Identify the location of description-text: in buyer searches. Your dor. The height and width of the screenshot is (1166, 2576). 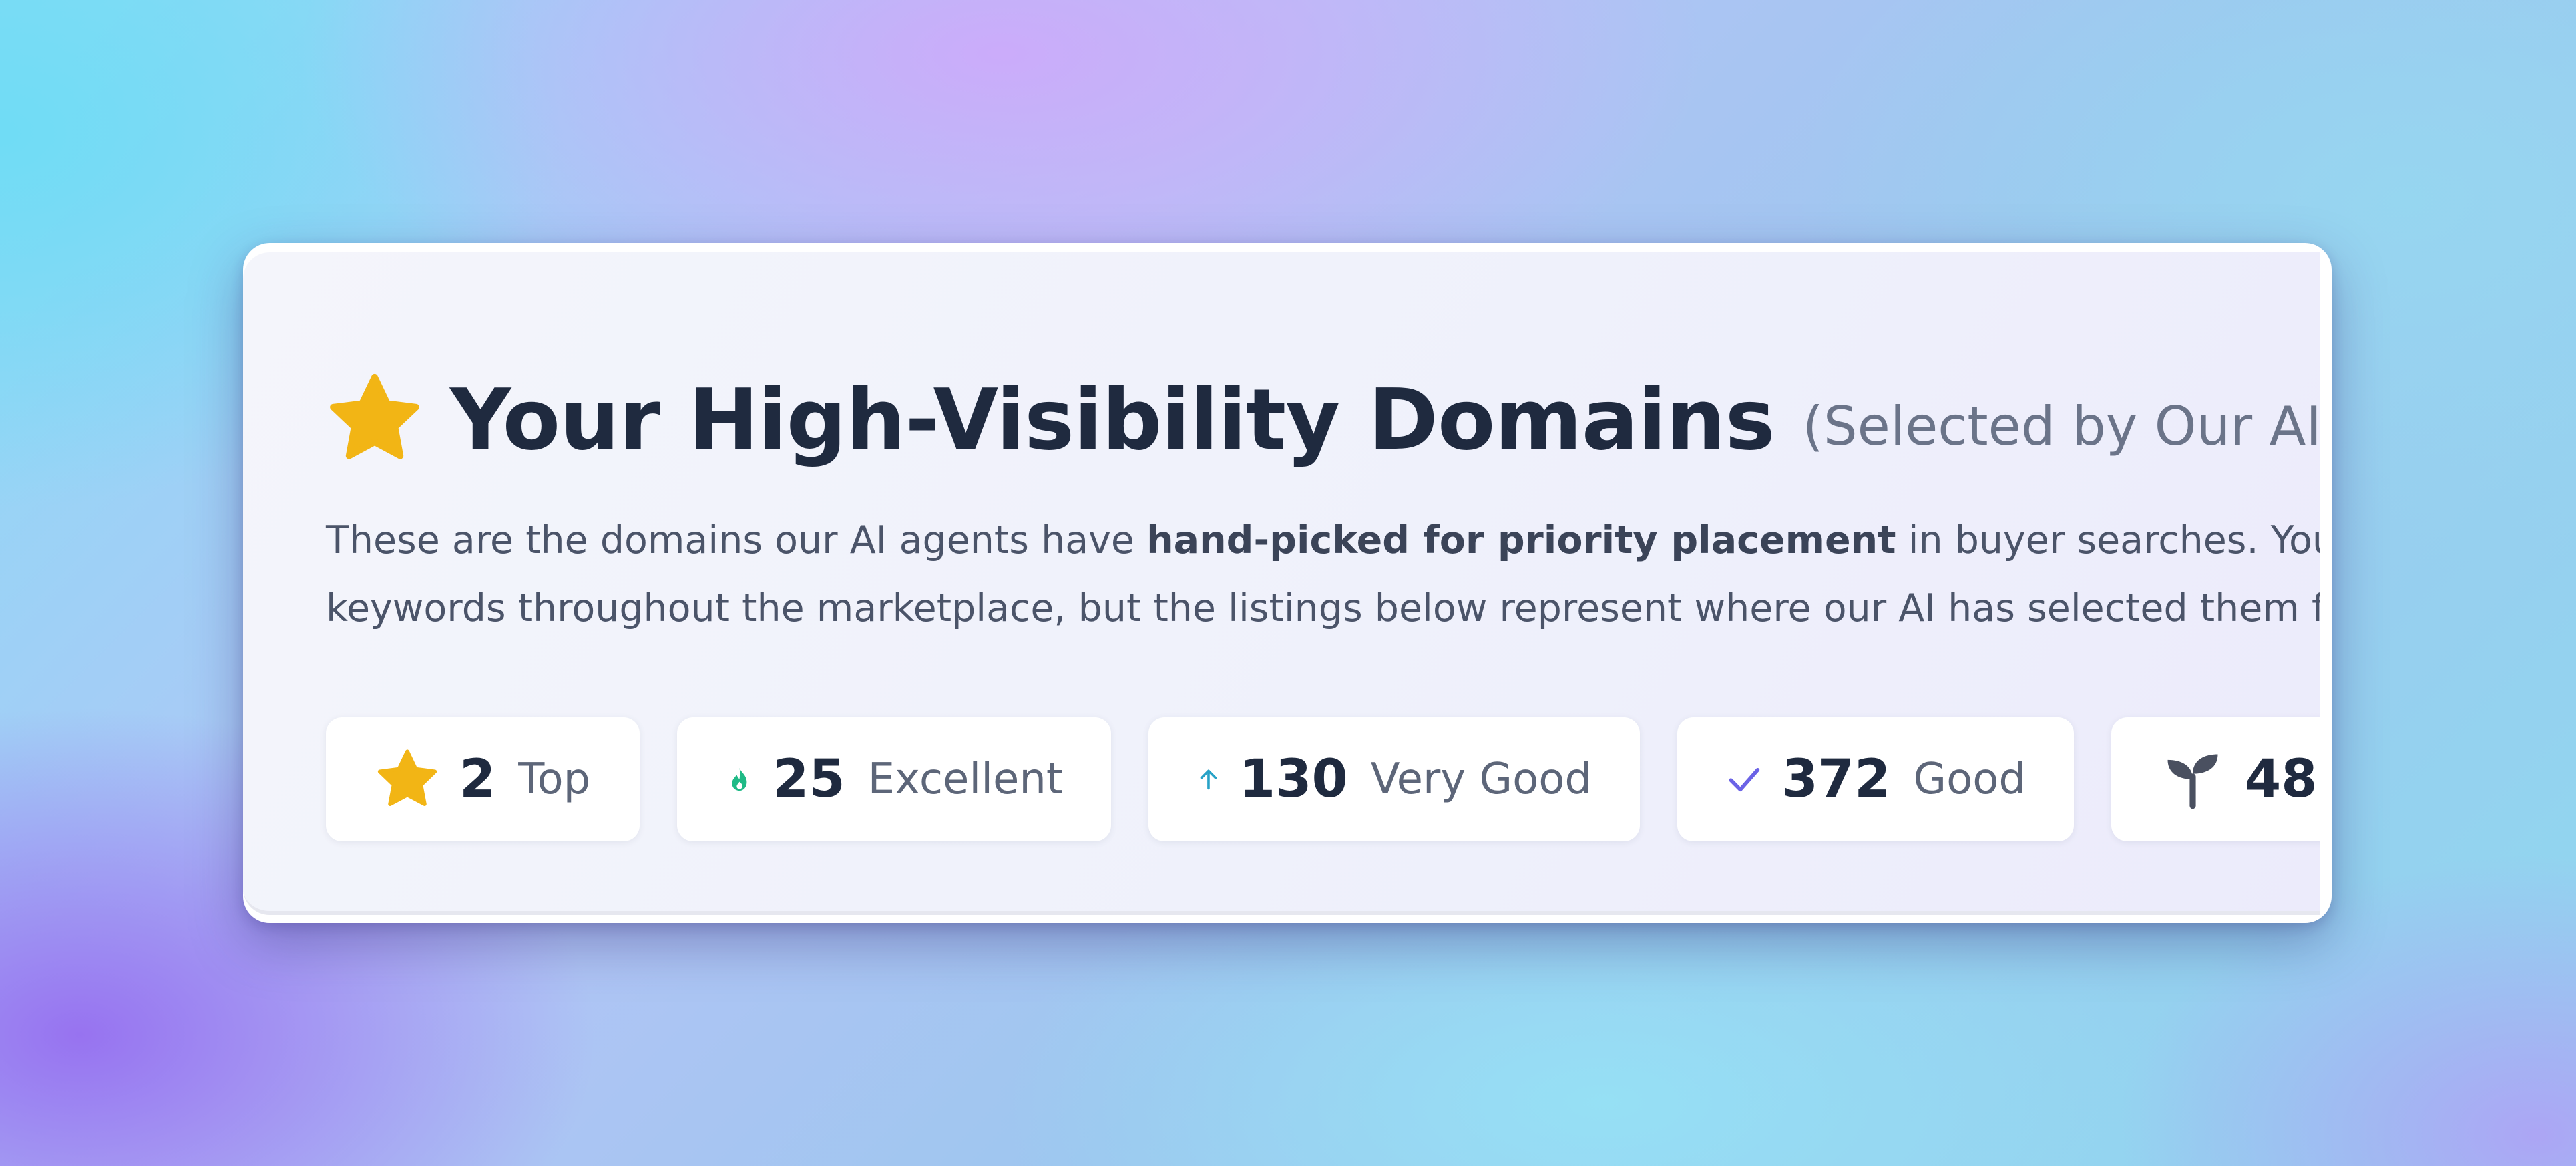
(2114, 540).